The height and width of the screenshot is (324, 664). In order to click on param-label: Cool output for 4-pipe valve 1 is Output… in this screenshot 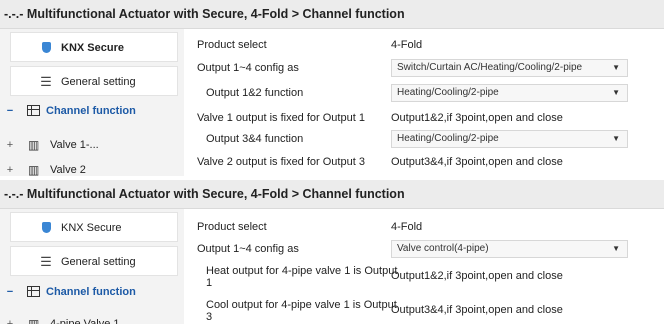, I will do `click(301, 311)`.